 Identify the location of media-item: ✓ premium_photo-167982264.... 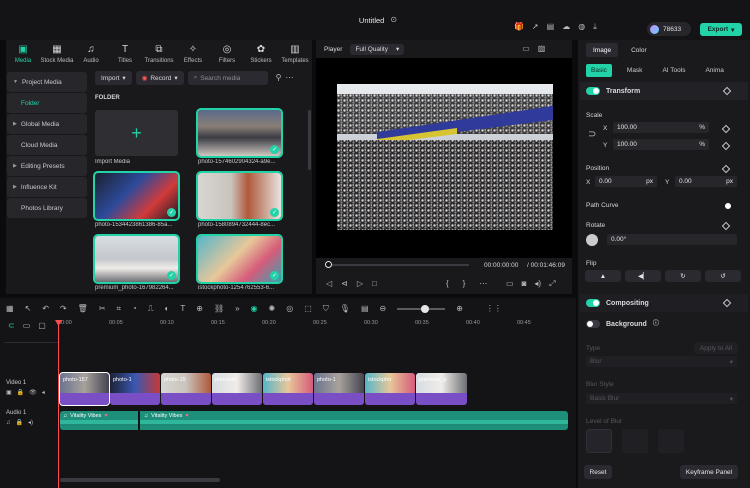
(136, 262).